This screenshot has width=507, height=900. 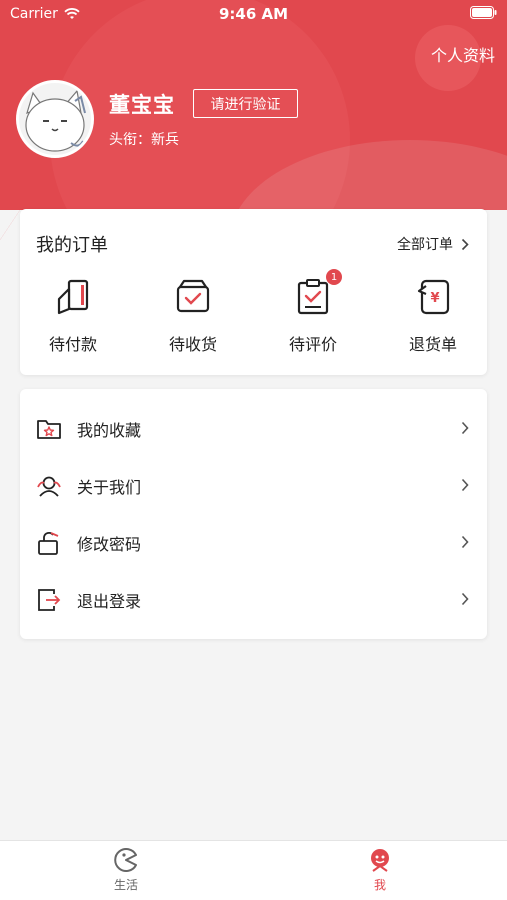 I want to click on all-orders-label: 全部订单, so click(x=425, y=245).